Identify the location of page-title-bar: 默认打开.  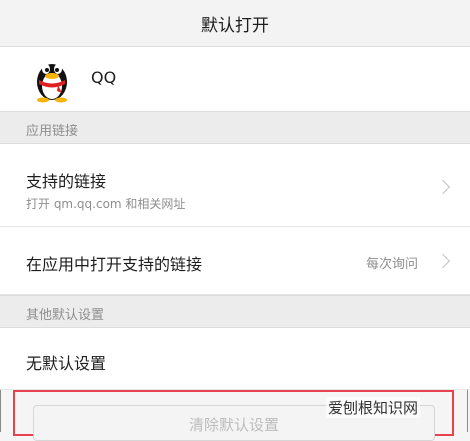
(235, 23).